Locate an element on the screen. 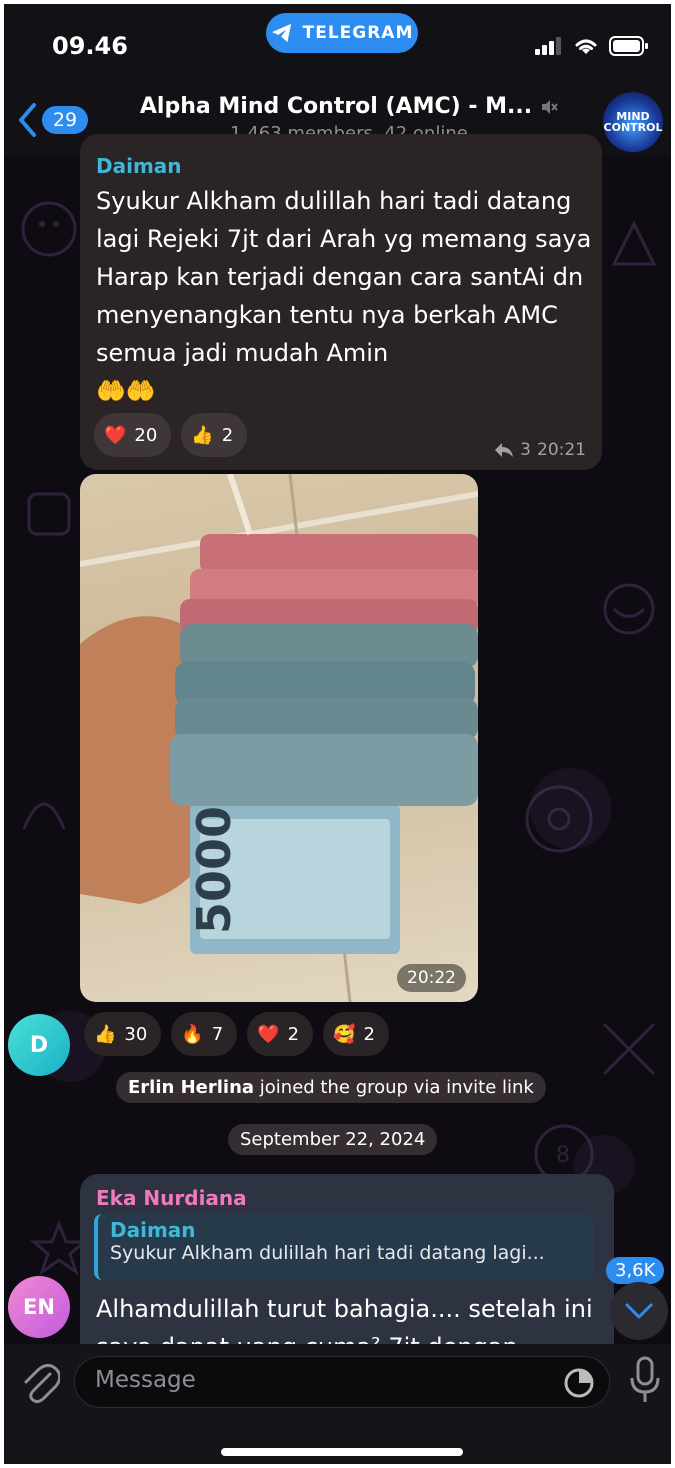 This screenshot has width=675, height=1468. photo-time: 20:22 is located at coordinates (431, 978).